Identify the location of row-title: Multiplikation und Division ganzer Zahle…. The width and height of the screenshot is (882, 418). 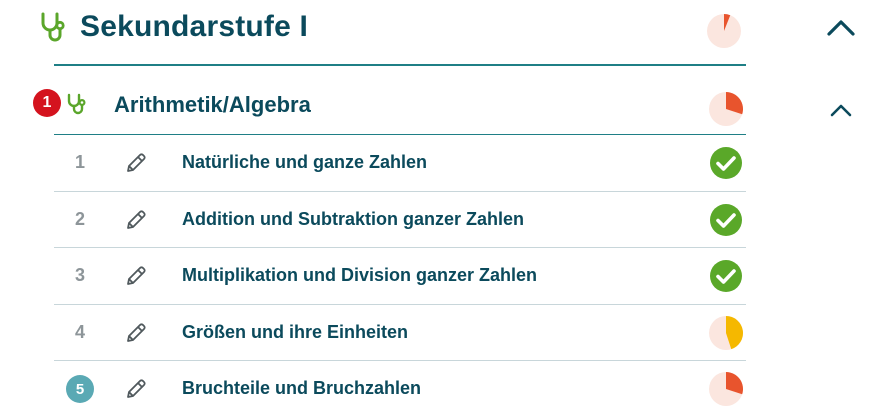
(359, 275).